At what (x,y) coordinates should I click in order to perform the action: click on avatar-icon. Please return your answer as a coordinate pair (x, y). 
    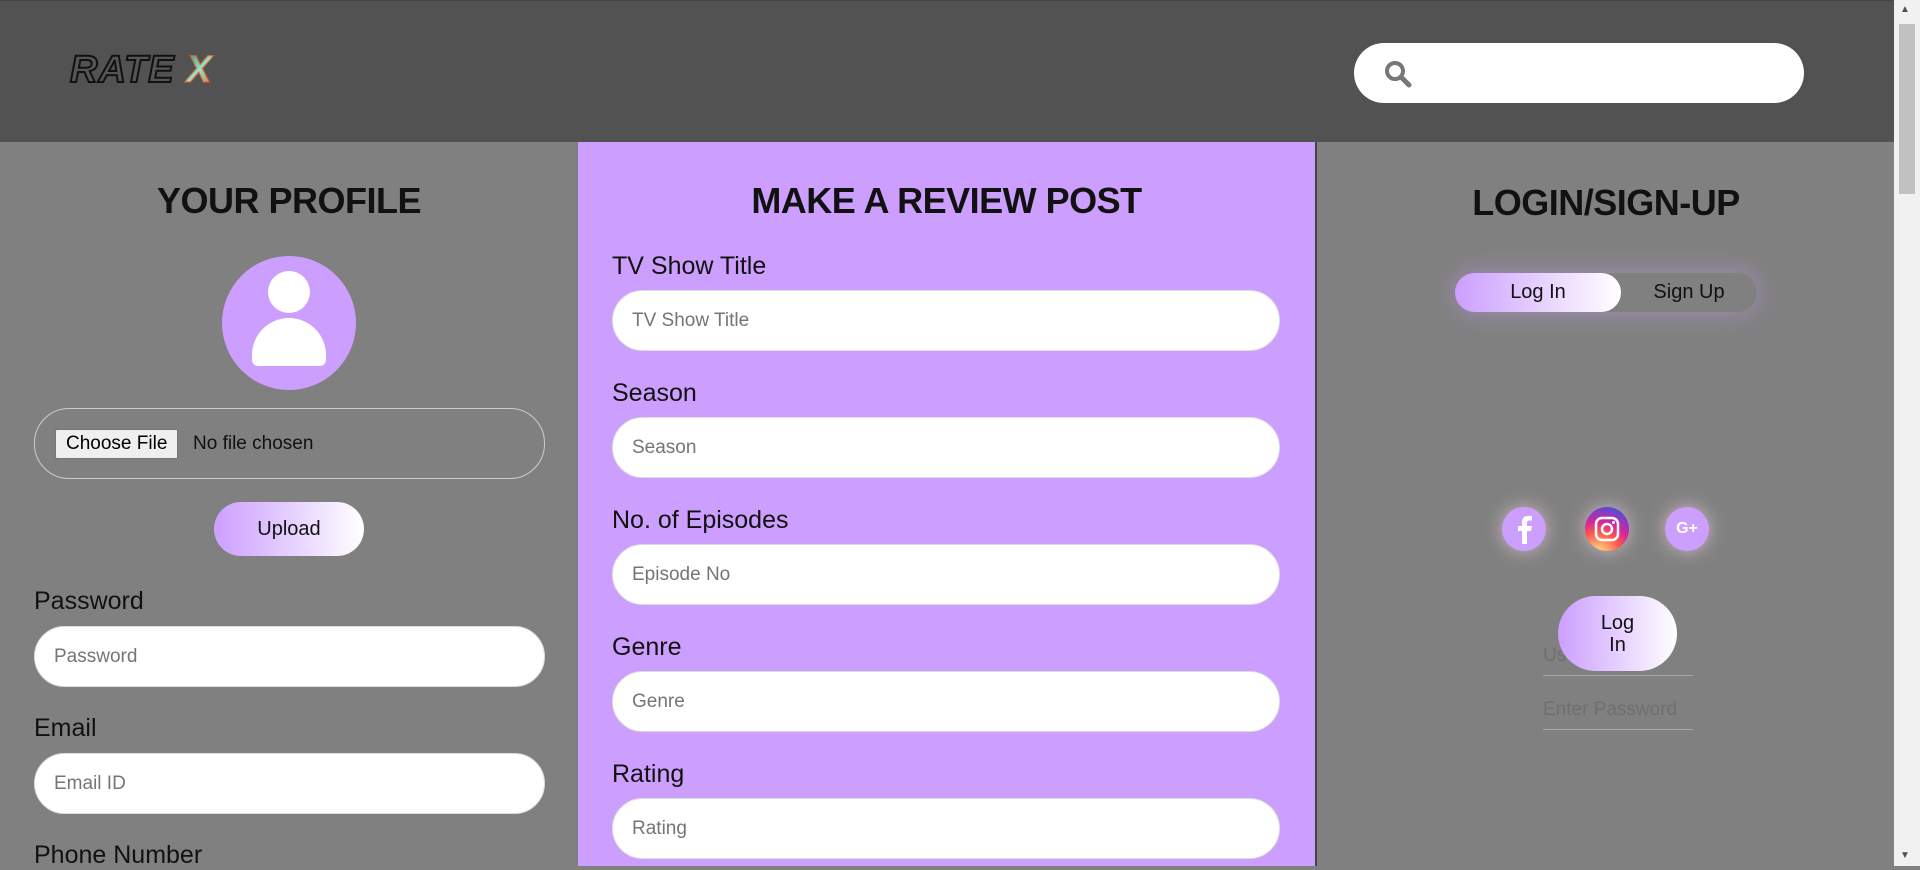
    Looking at the image, I should click on (289, 323).